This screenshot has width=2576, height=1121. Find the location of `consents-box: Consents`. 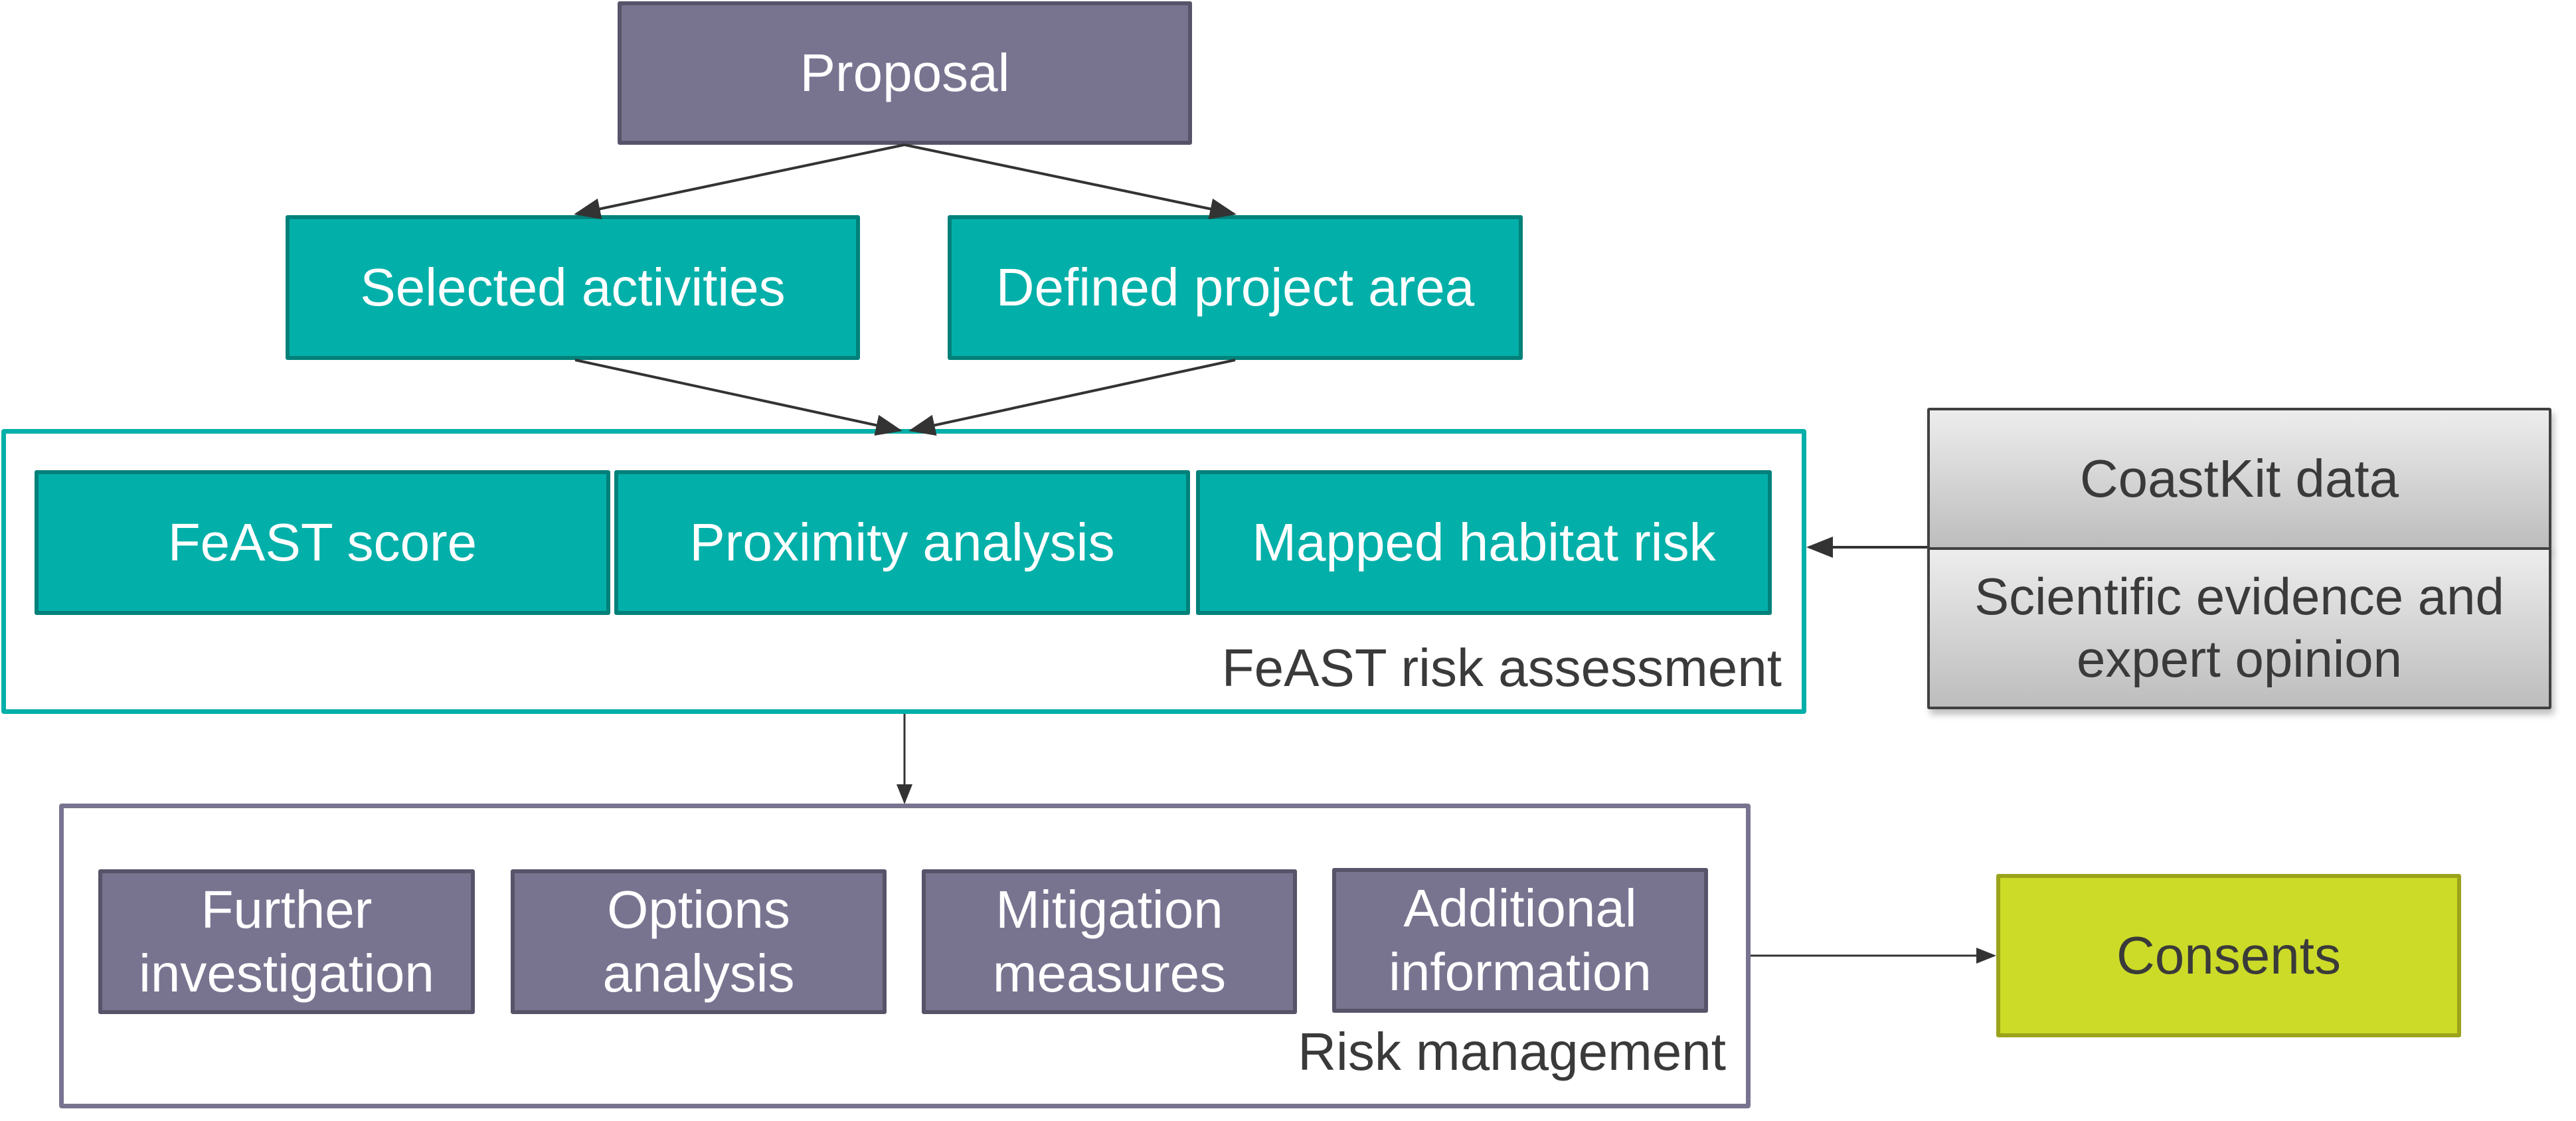

consents-box: Consents is located at coordinates (2228, 955).